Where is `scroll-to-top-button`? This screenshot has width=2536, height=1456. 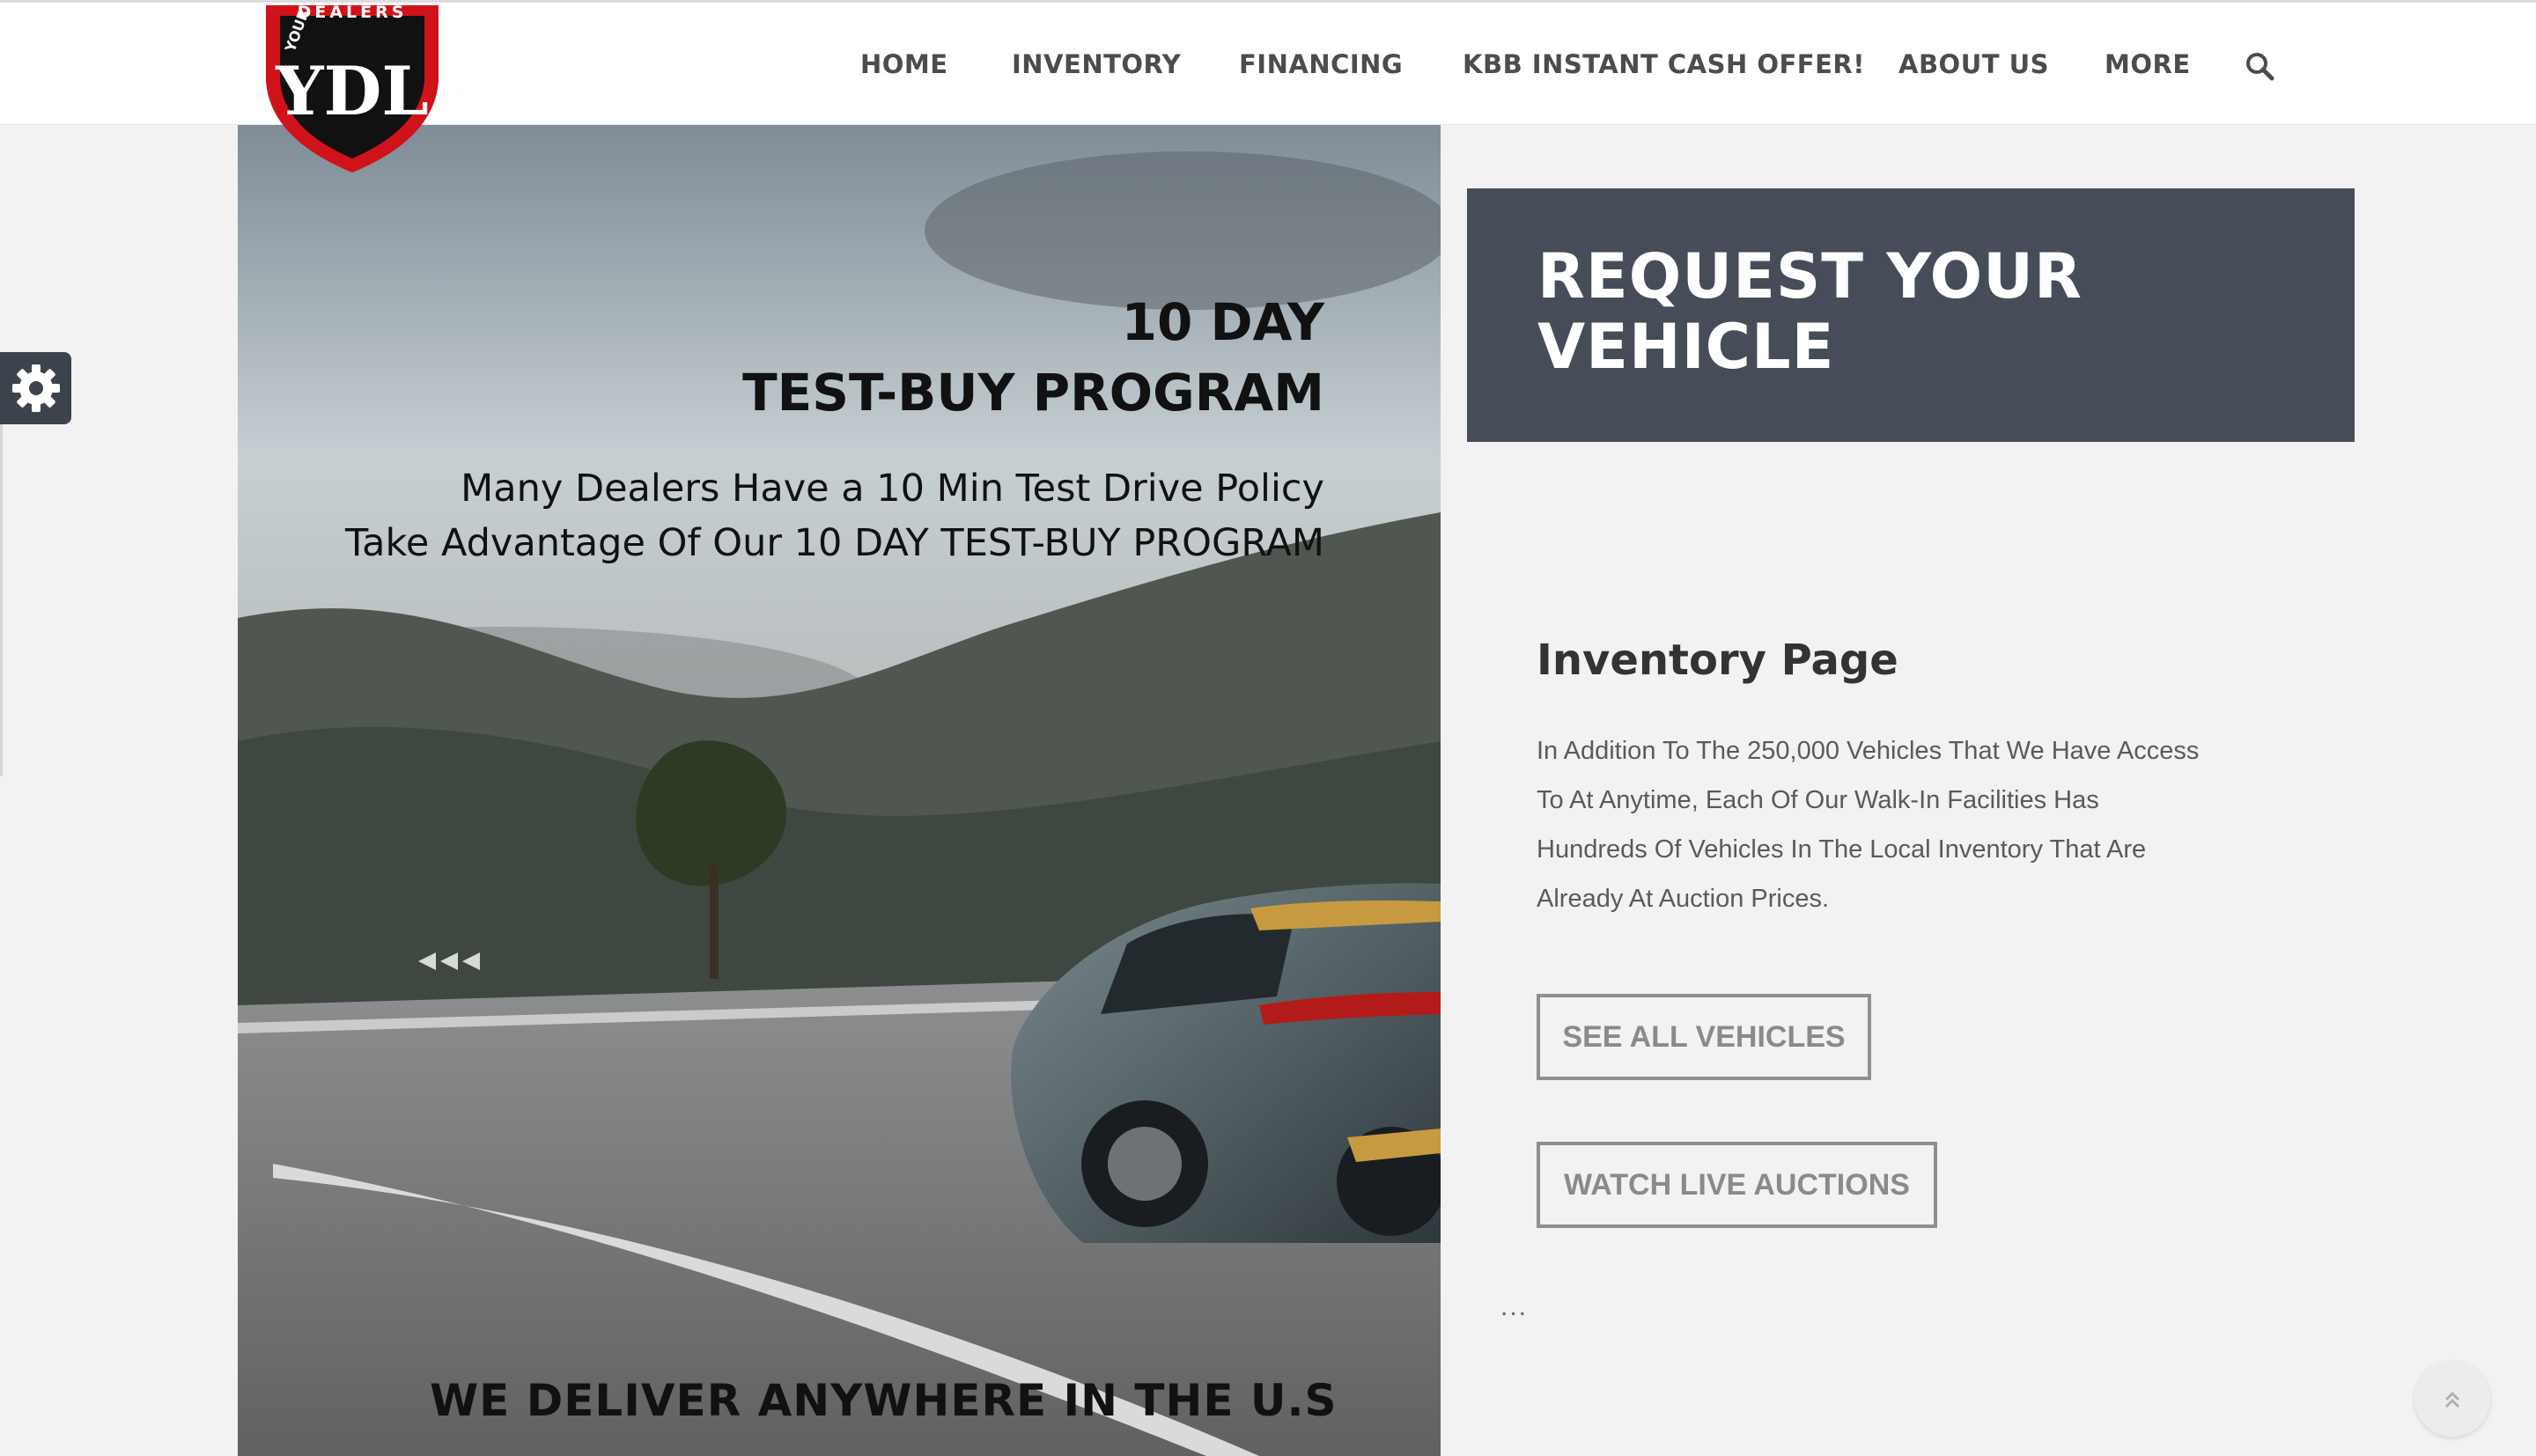
scroll-to-top-button is located at coordinates (2452, 1399).